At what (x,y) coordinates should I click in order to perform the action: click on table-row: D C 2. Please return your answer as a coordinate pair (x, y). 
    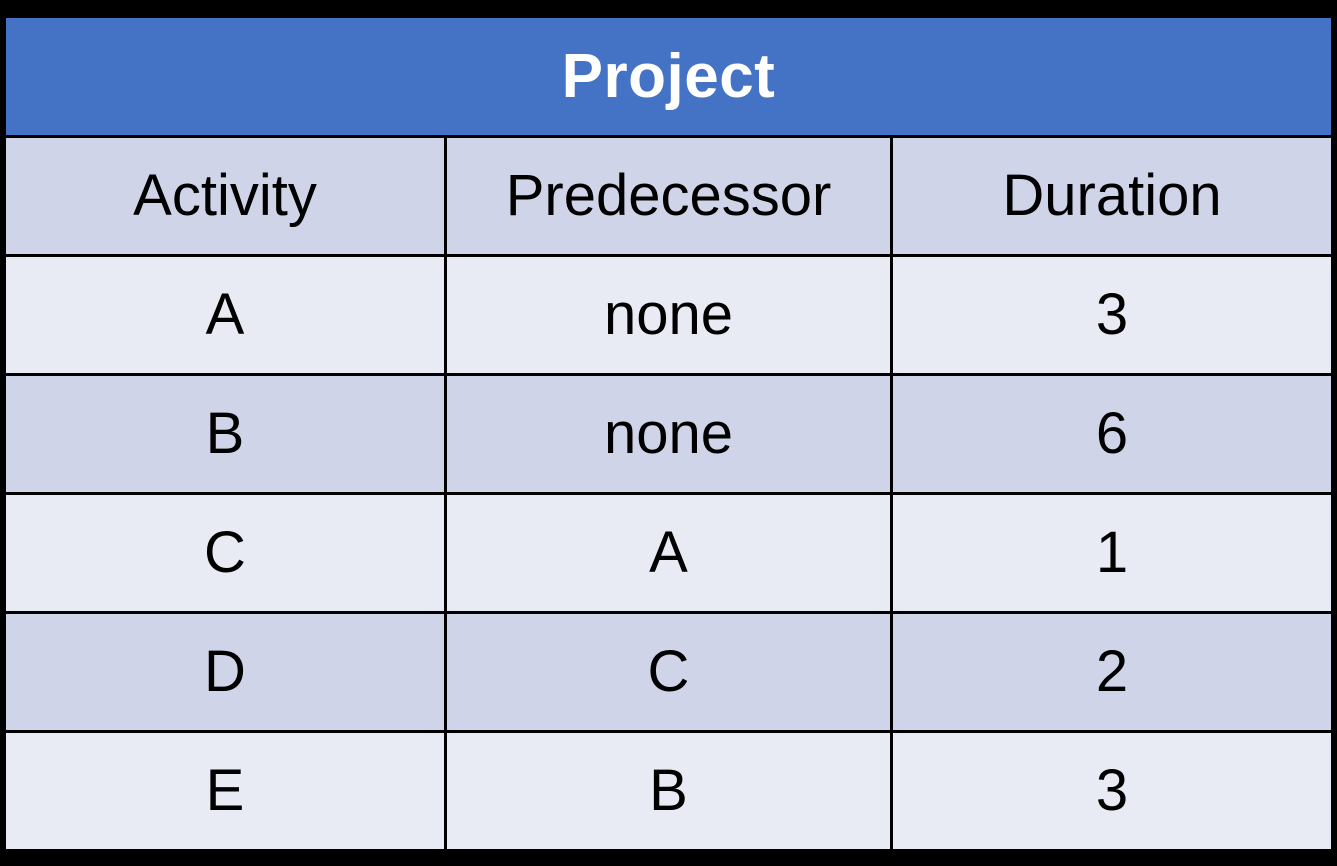
    Looking at the image, I should click on (668, 672).